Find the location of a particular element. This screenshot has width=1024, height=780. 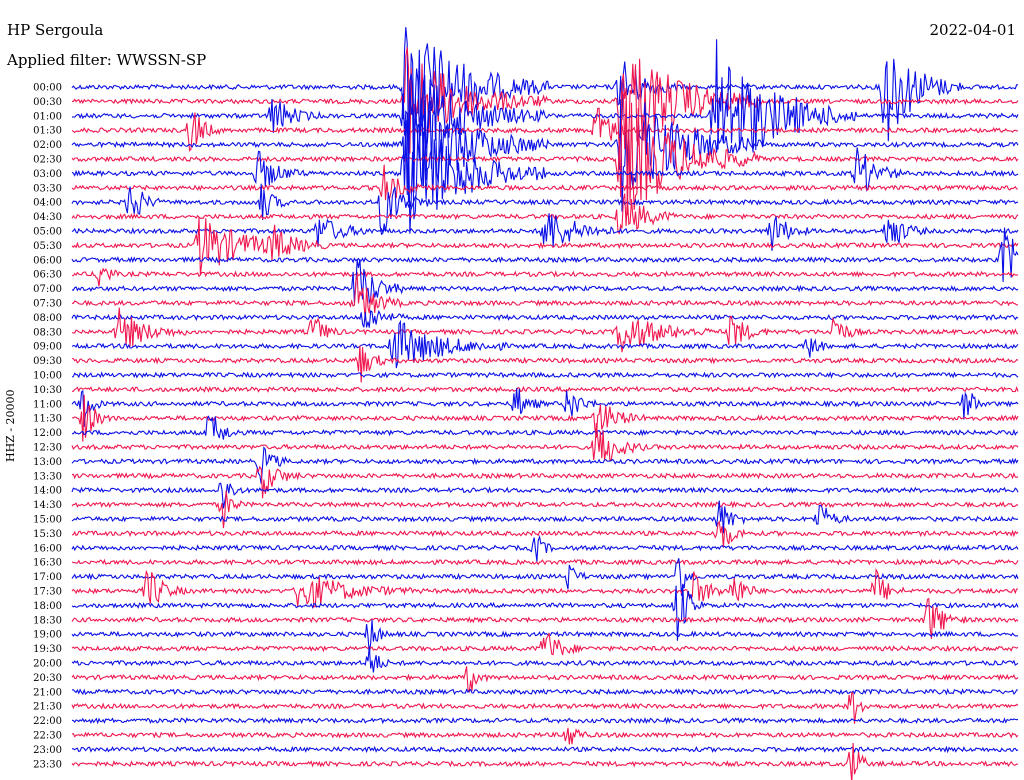

row-time-label: 21:00 is located at coordinates (47, 692).